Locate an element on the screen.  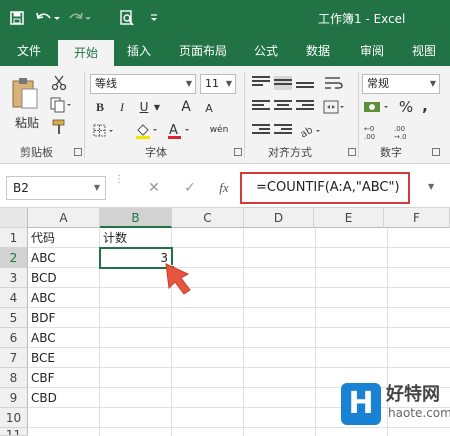
row-header: 10 is located at coordinates (14, 418).